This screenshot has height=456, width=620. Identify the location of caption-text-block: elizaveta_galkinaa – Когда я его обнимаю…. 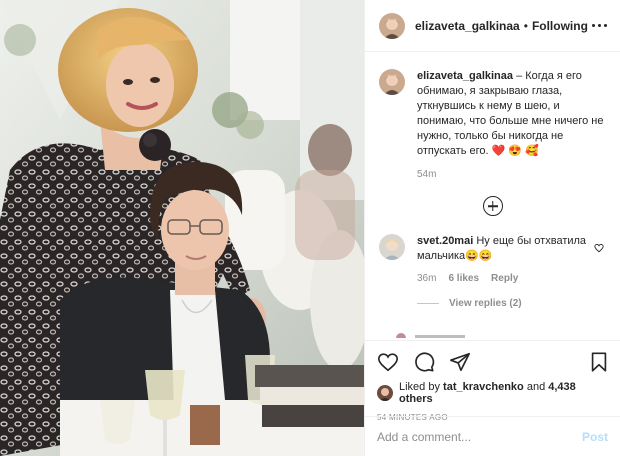
(511, 114).